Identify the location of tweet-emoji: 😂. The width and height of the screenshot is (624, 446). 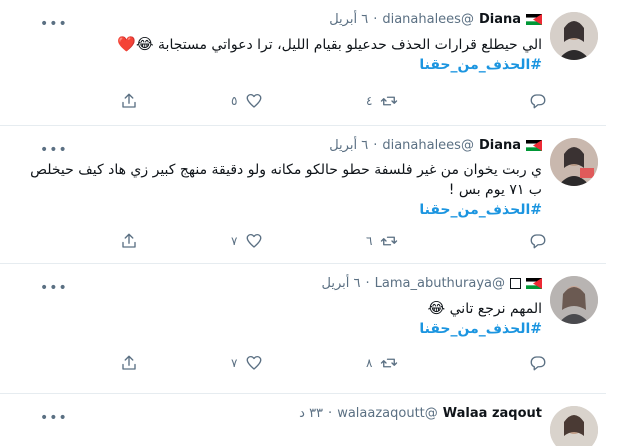
(436, 308).